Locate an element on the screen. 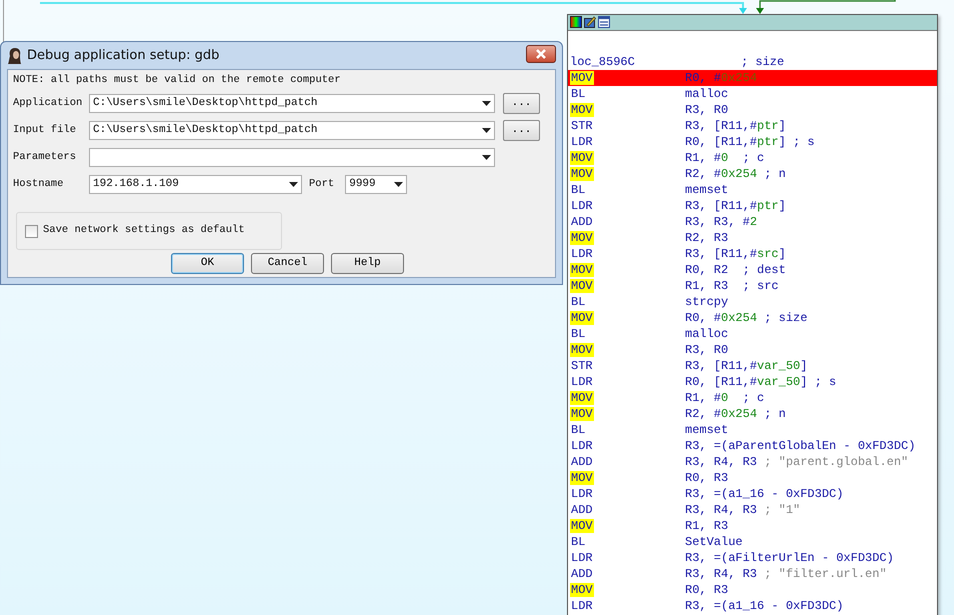 This screenshot has height=615, width=954. pencil-icon is located at coordinates (590, 22).